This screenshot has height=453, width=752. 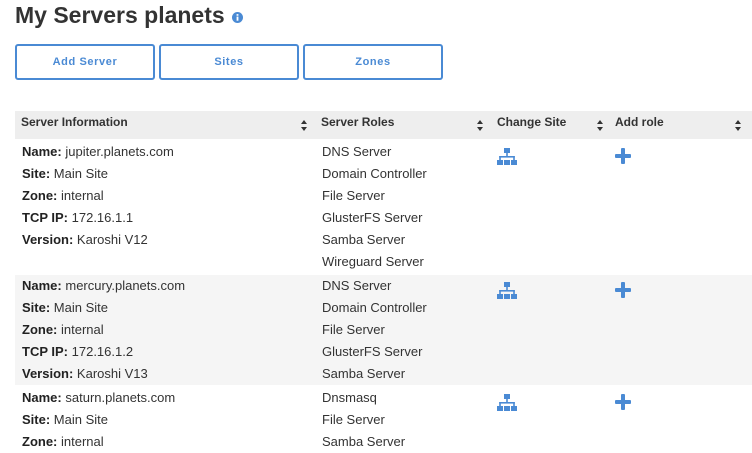 I want to click on page-header: My Servers planets, so click(x=129, y=15).